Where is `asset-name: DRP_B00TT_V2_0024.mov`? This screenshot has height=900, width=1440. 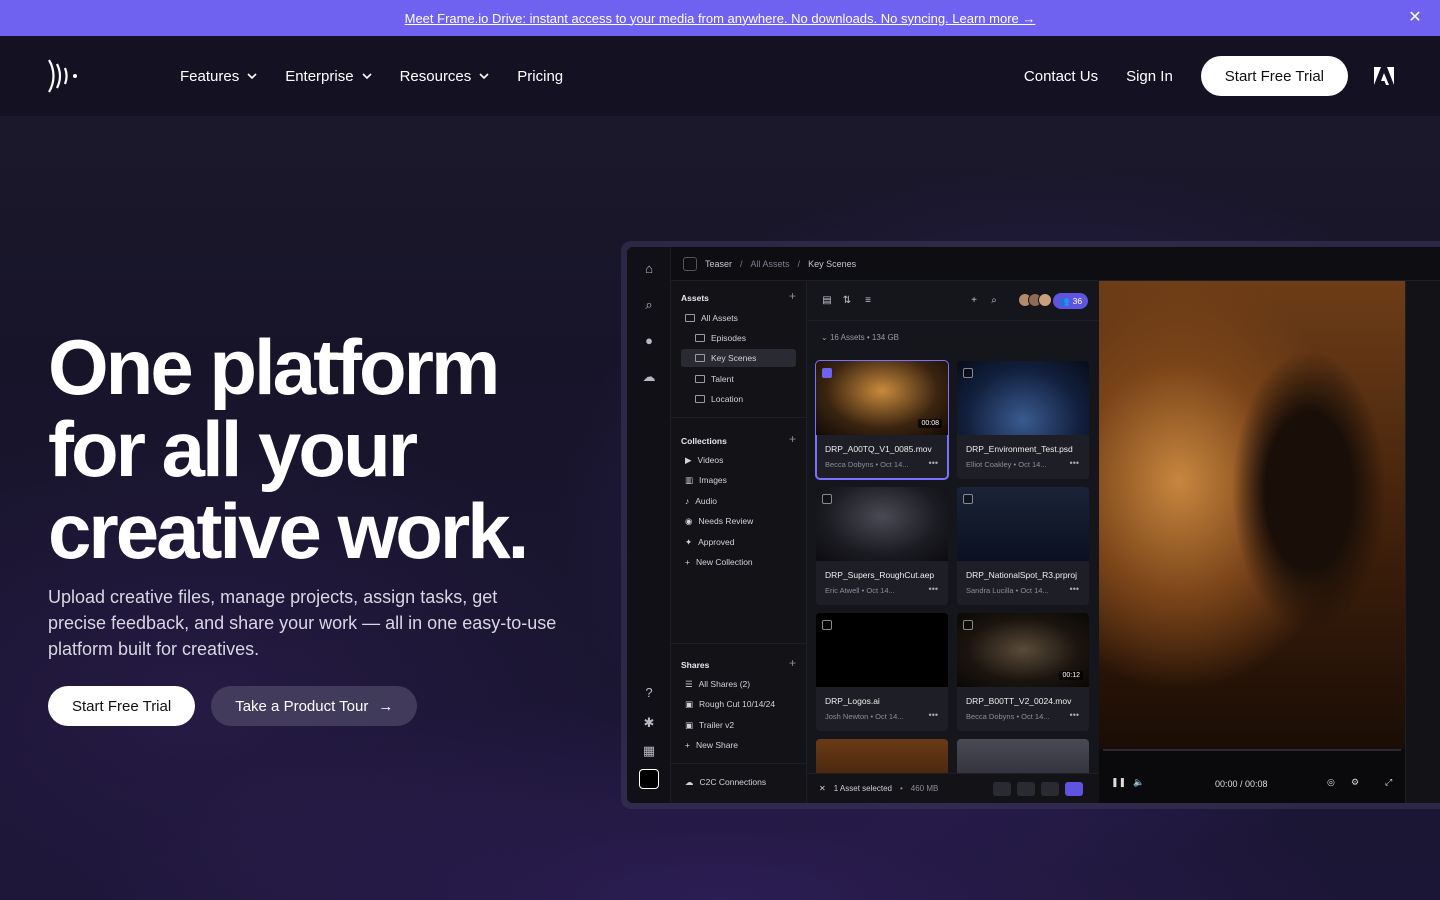 asset-name: DRP_B00TT_V2_0024.mov is located at coordinates (1019, 701).